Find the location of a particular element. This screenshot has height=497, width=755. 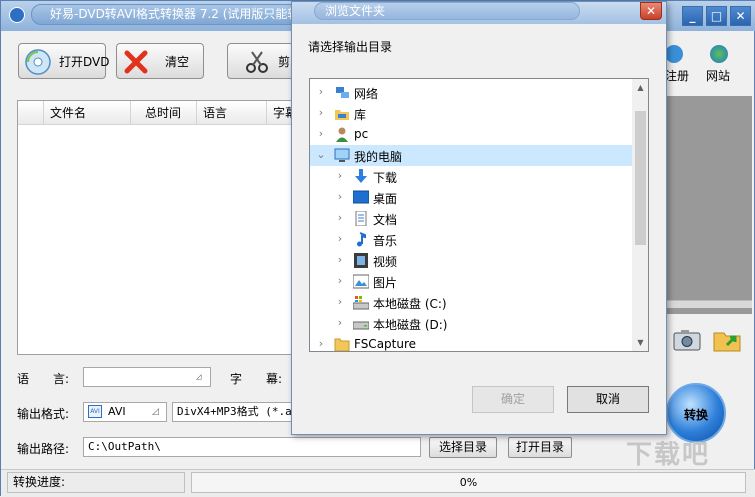

column-subtitle: 字幕 is located at coordinates (279, 113).